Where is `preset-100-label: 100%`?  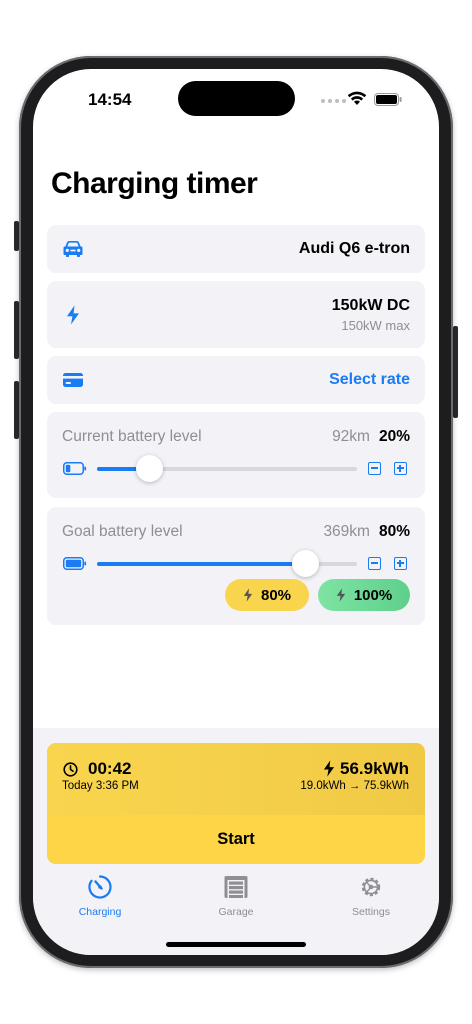 preset-100-label: 100% is located at coordinates (373, 595).